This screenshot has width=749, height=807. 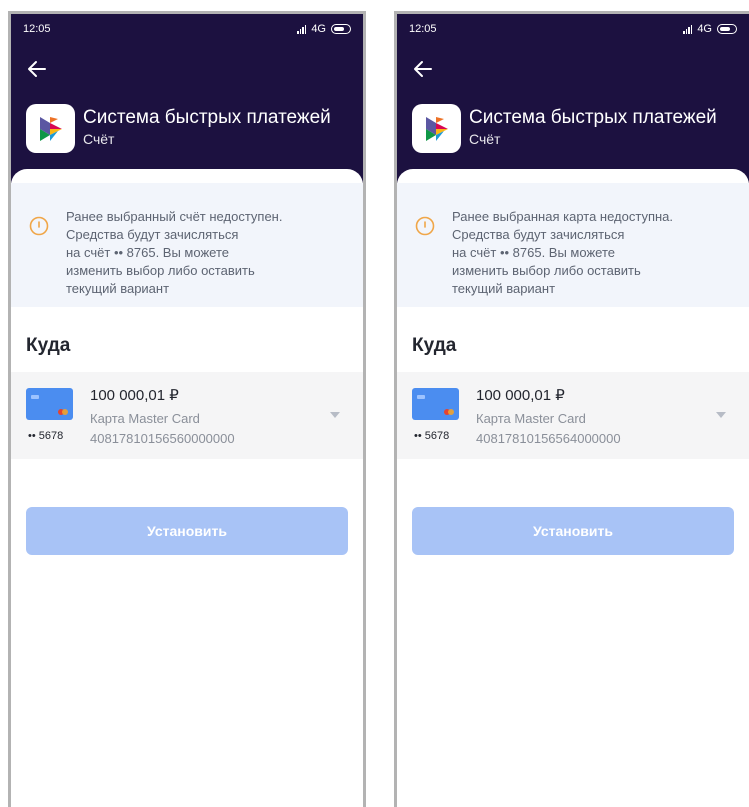 What do you see at coordinates (174, 216) in the screenshot?
I see `notice-line: Ранее выбранный счёт недоступен.` at bounding box center [174, 216].